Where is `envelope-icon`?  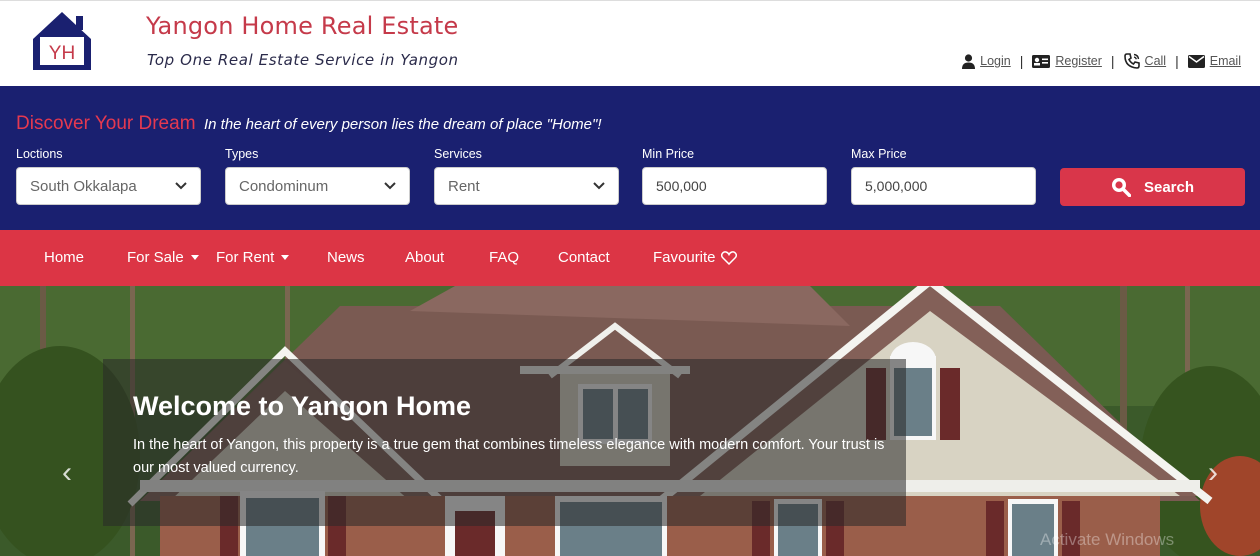 envelope-icon is located at coordinates (1196, 61).